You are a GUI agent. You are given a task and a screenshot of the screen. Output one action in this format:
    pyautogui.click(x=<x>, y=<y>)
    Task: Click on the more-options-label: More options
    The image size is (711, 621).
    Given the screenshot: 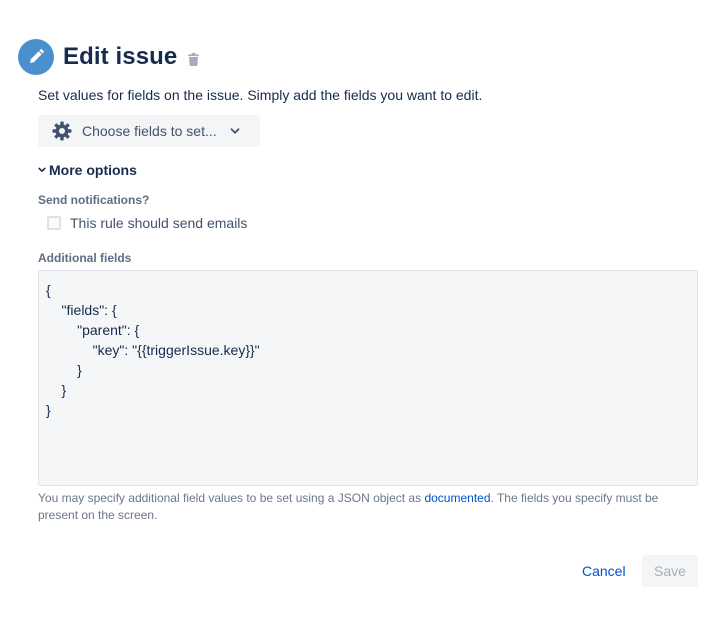 What is the action you would take?
    pyautogui.click(x=93, y=170)
    